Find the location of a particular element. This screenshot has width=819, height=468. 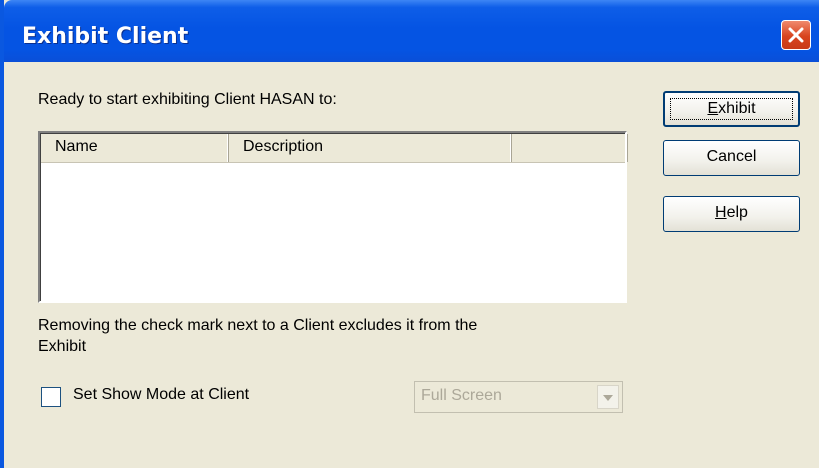

column-header-extra is located at coordinates (570, 148).